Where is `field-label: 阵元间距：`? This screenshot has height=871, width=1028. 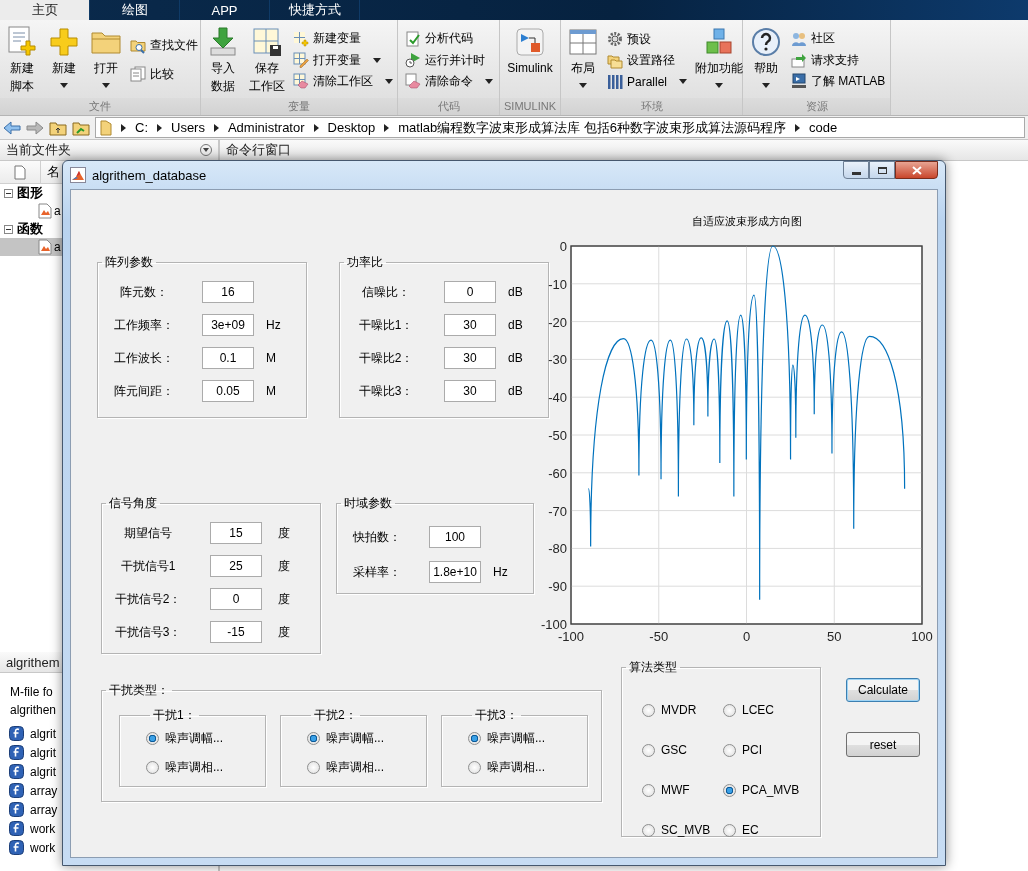
field-label: 阵元间距： is located at coordinates (144, 391).